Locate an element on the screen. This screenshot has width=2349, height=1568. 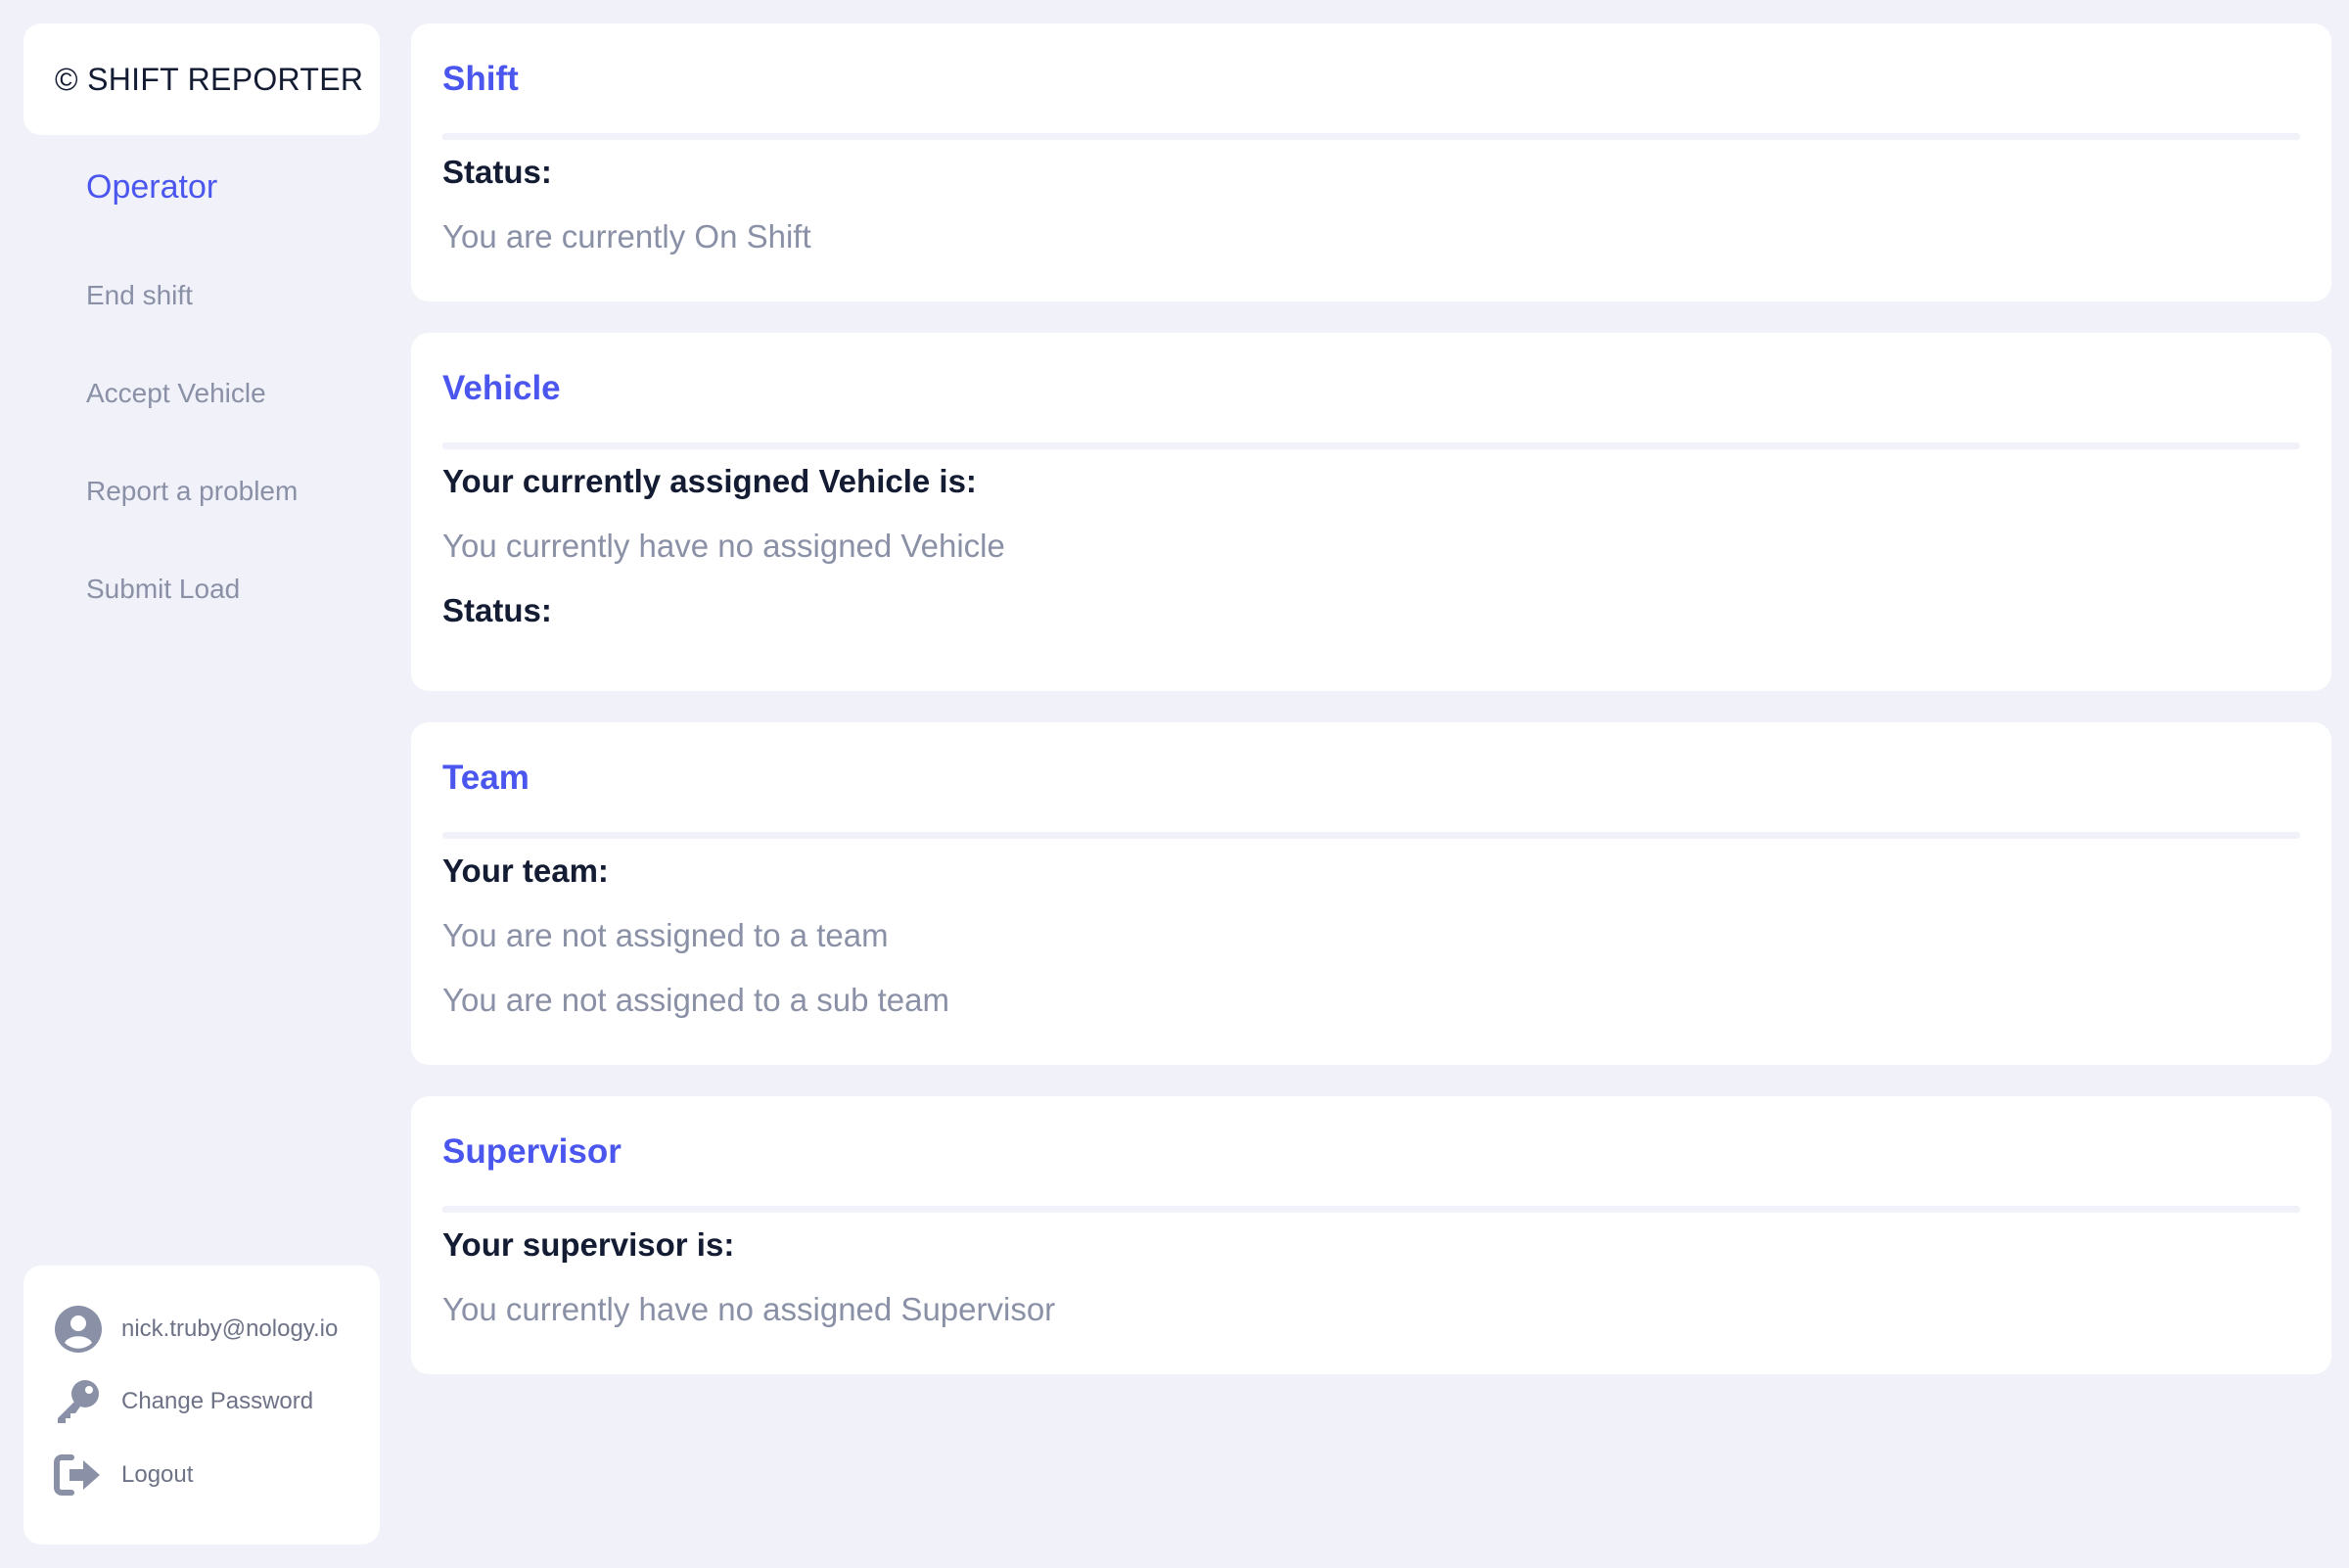
shift-status-value: You are currently On Shift is located at coordinates (627, 236).